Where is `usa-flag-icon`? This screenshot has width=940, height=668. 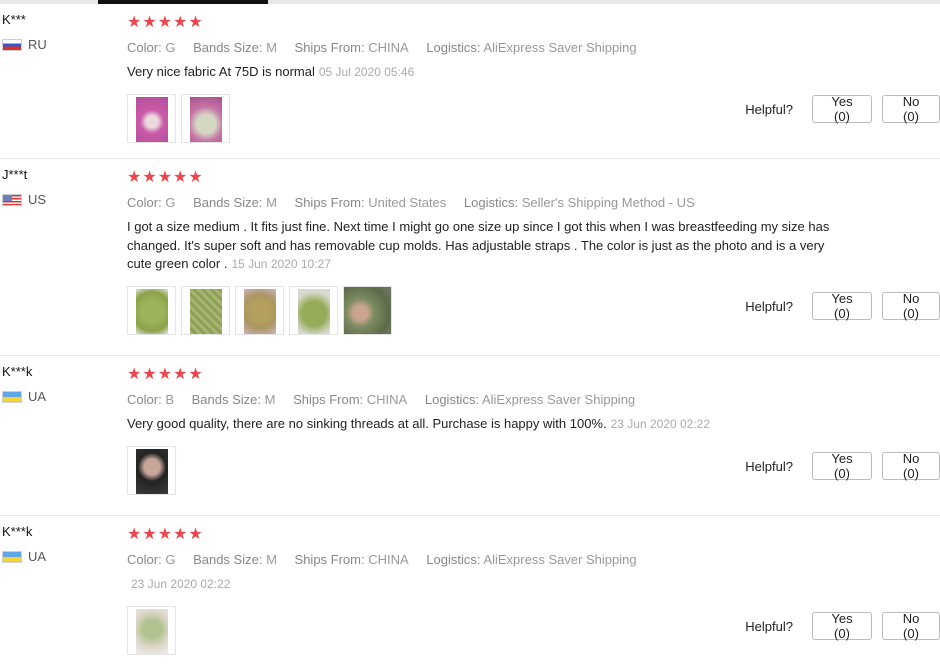 usa-flag-icon is located at coordinates (12, 199).